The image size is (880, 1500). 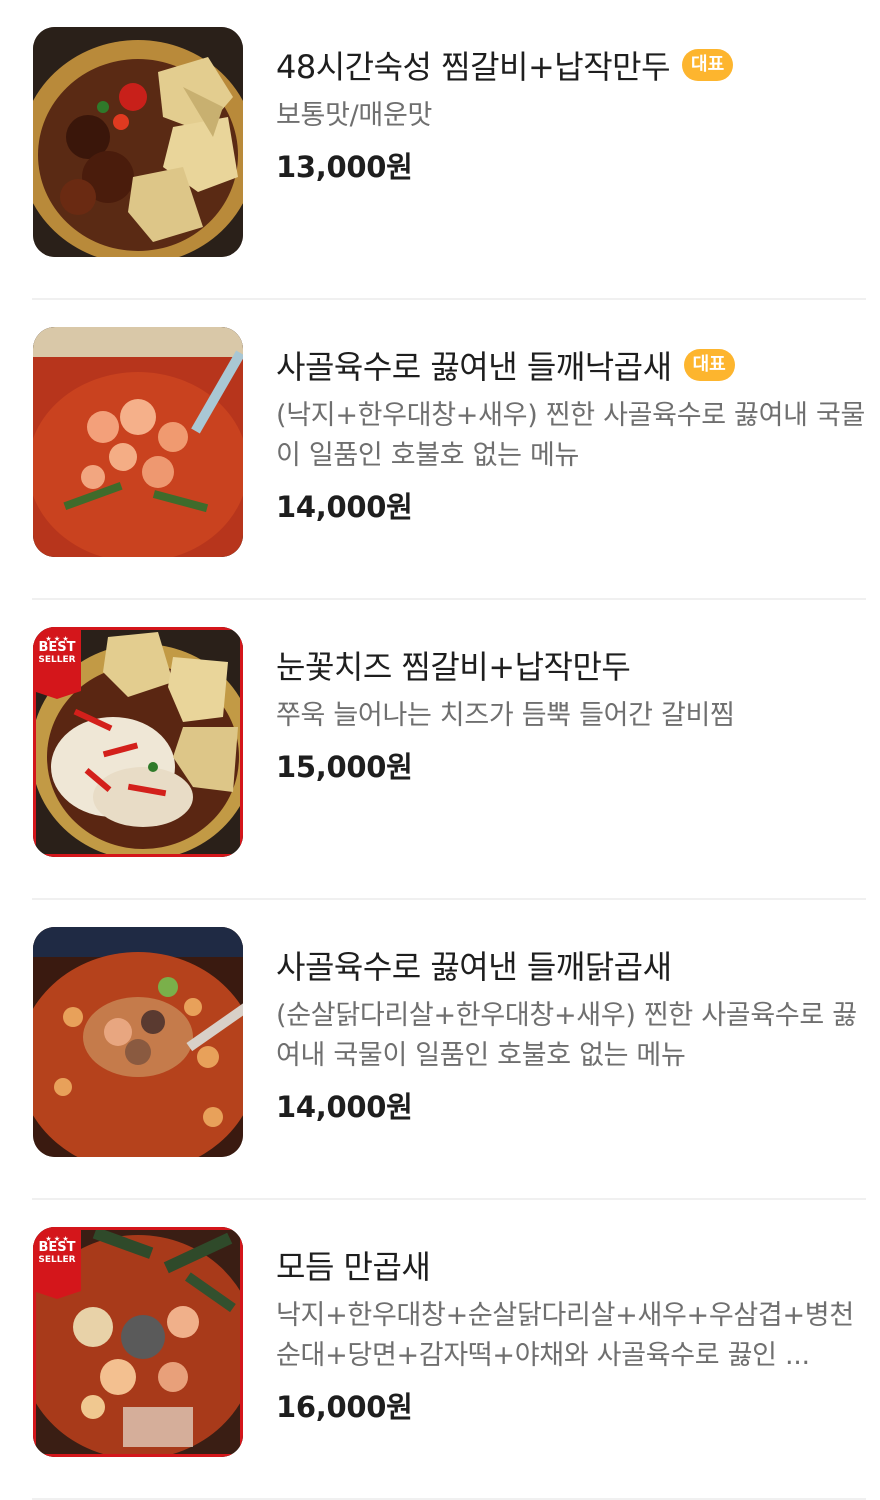 What do you see at coordinates (354, 115) in the screenshot?
I see `menu-item-description: 보통맛/매운맛` at bounding box center [354, 115].